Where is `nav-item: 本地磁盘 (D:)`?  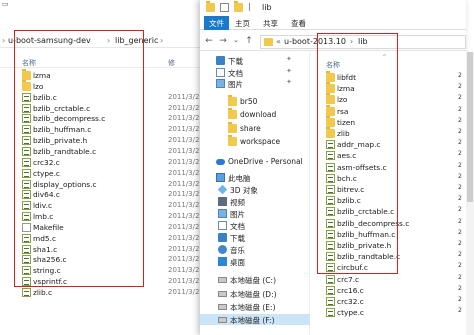
nav-item: 本地磁盘 (D:) is located at coordinates (255, 293).